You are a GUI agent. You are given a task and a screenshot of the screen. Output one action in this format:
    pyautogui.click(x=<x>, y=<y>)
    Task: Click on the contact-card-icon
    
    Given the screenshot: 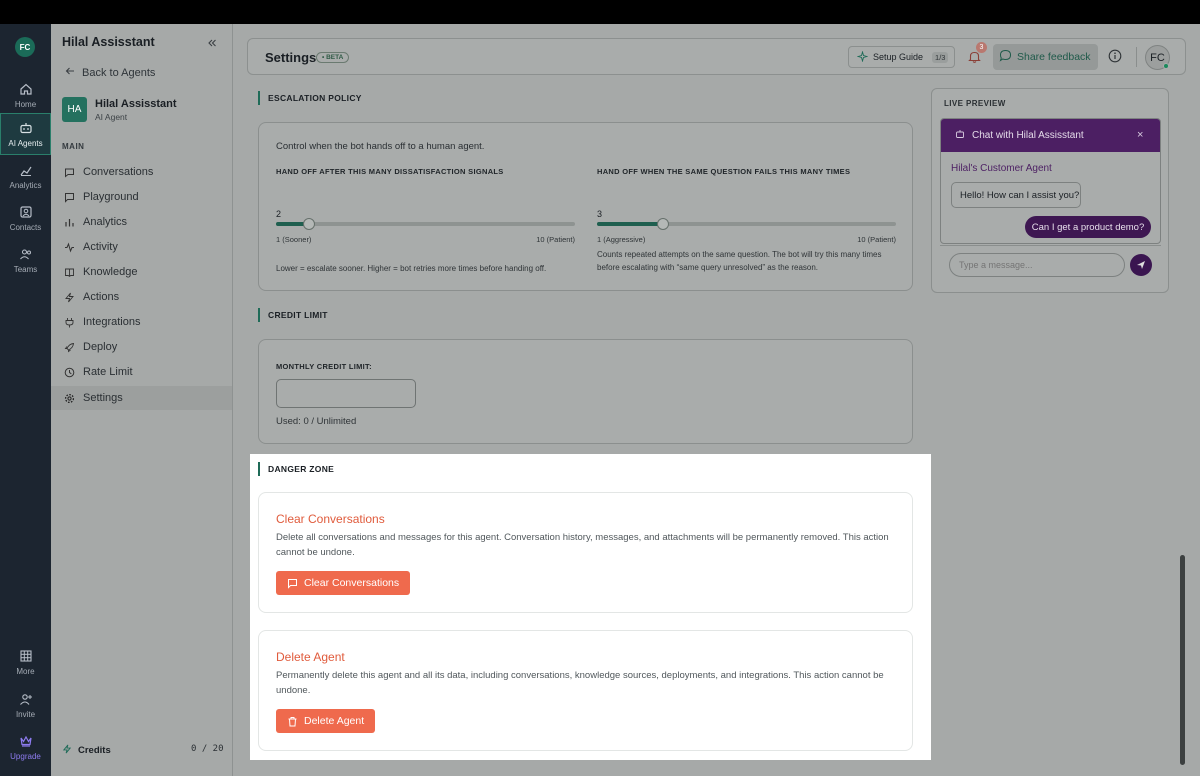 What is the action you would take?
    pyautogui.click(x=26, y=212)
    